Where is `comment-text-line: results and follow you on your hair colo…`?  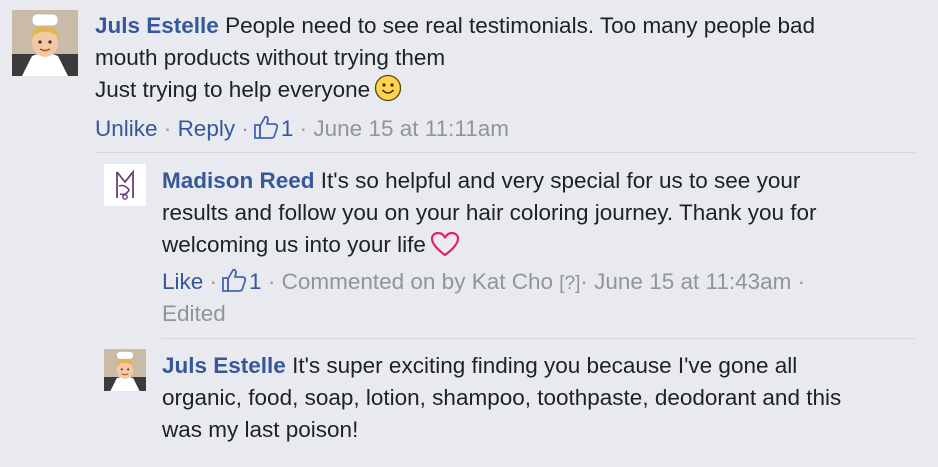 comment-text-line: results and follow you on your hair colo… is located at coordinates (489, 212).